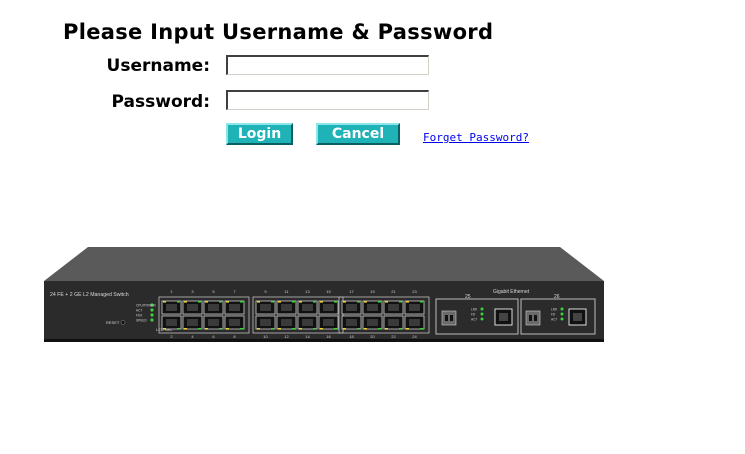  I want to click on password-input, so click(327, 100).